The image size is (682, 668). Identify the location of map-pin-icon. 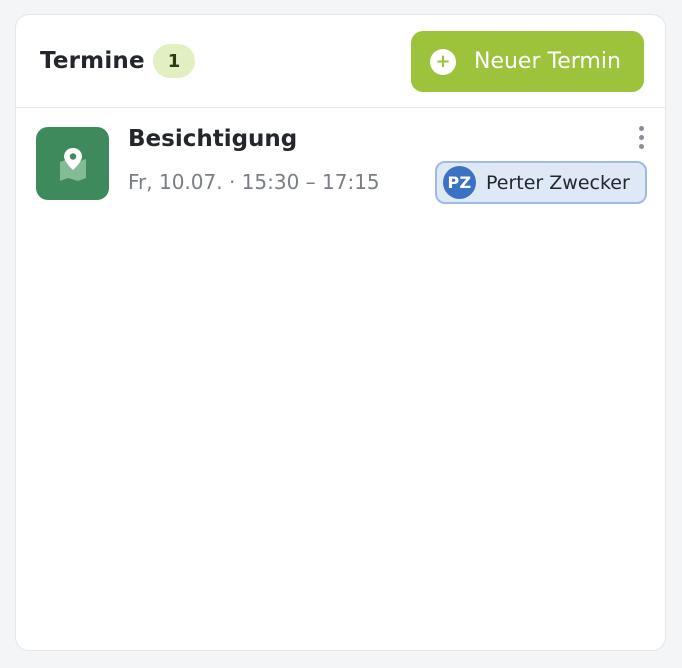
(72, 163).